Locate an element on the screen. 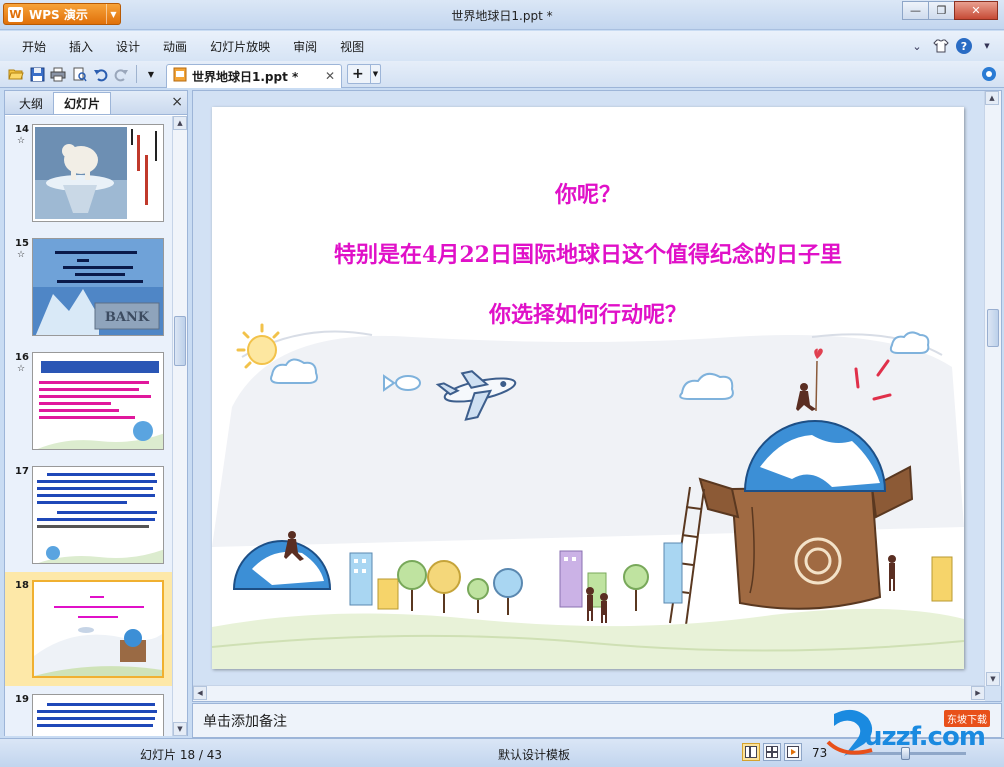 This screenshot has width=1004, height=767. slide-text-line-2: 特别是在4月22日国际地球日这个值得纪念的日子里 is located at coordinates (588, 253).